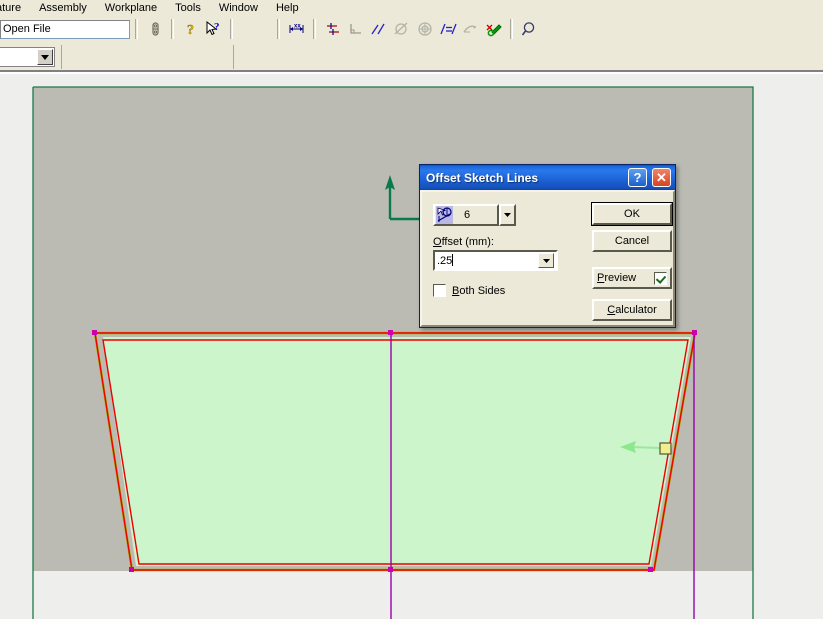 Image resolution: width=823 pixels, height=619 pixels. I want to click on calculator-button: Calculator, so click(632, 310).